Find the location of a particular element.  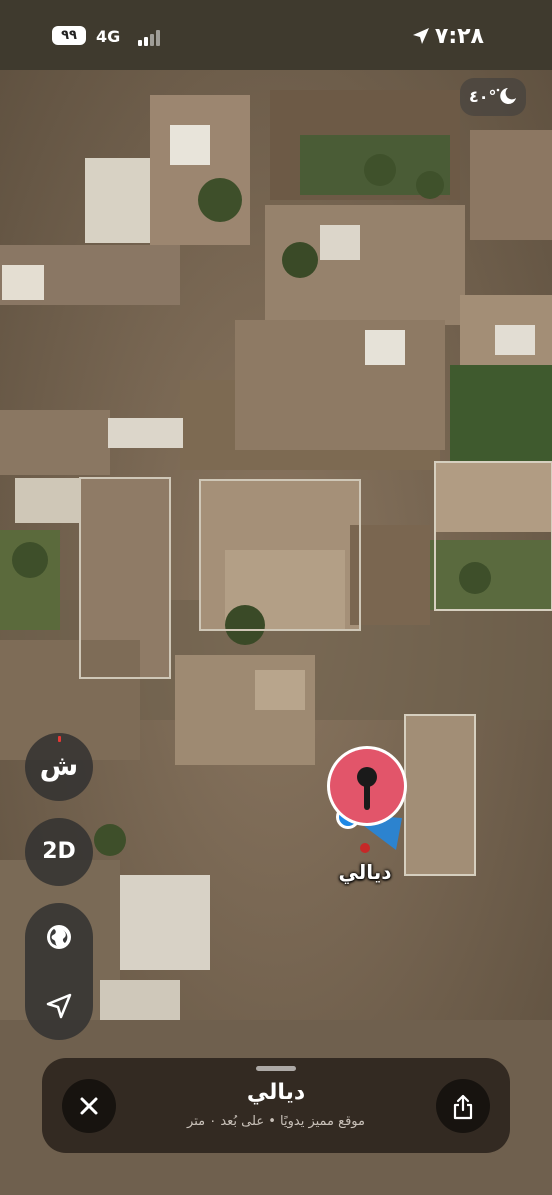

temperature: ٤٠° is located at coordinates (483, 96).